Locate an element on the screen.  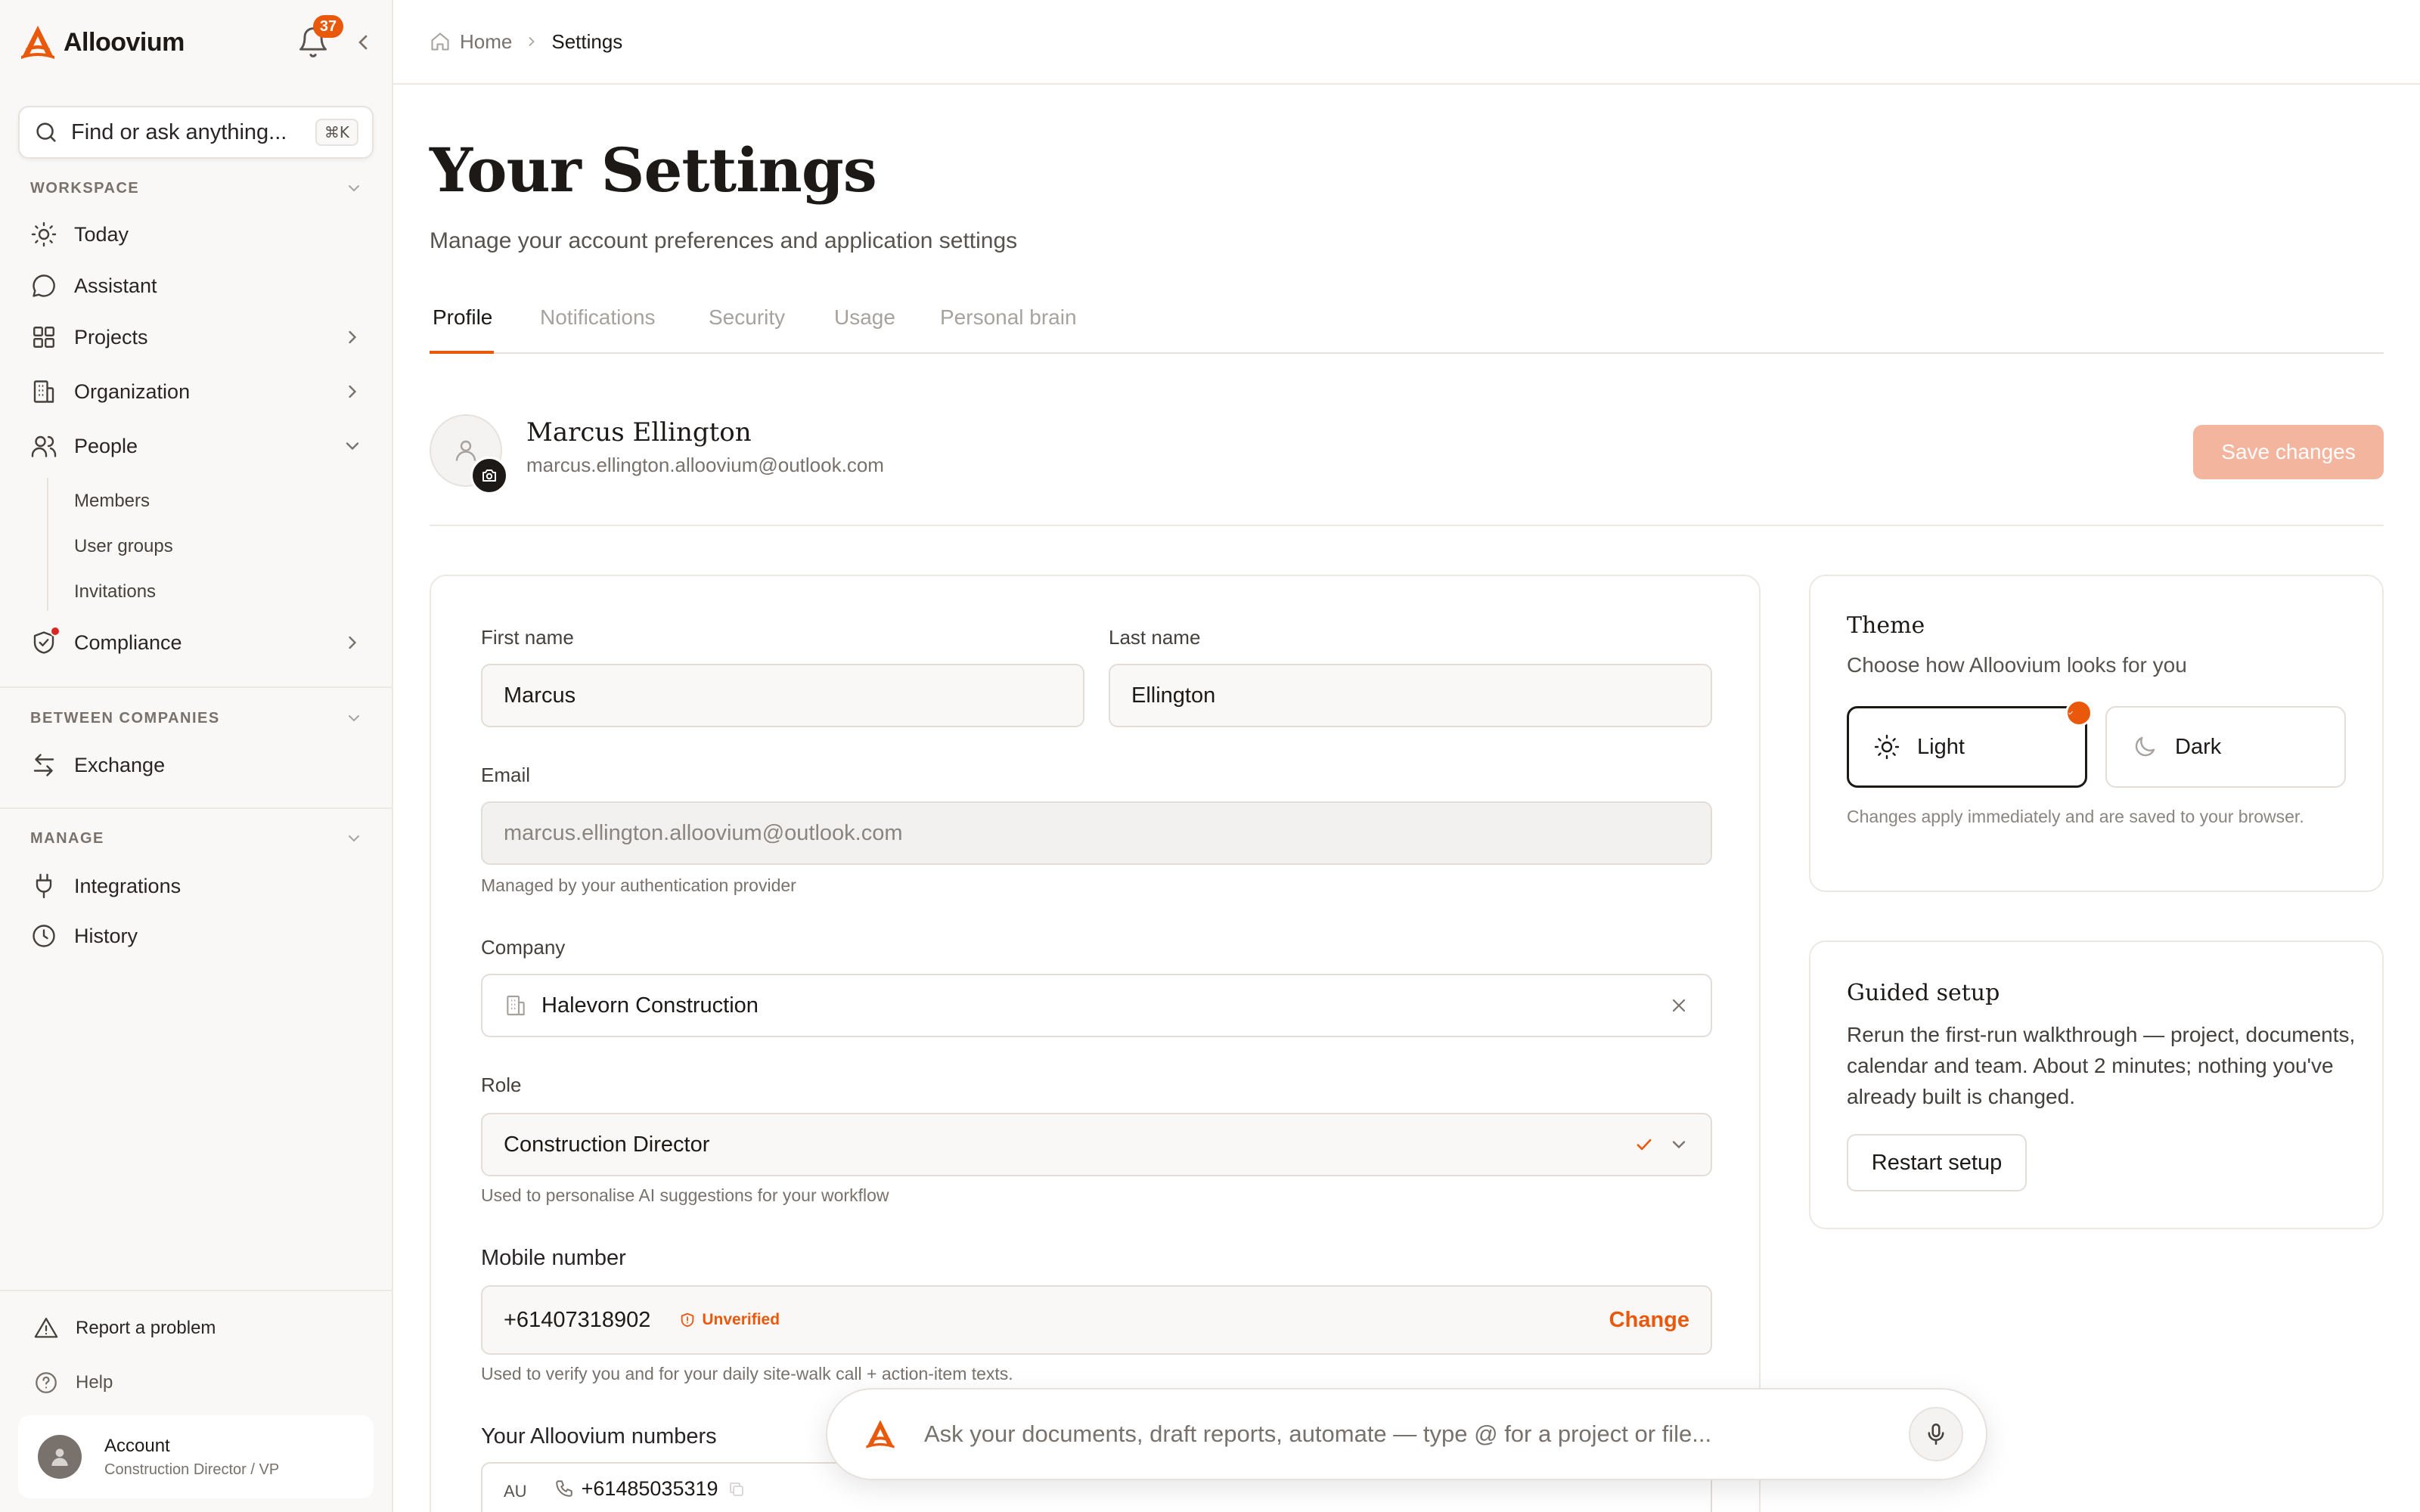
theme-option-dark: Dark is located at coordinates (2225, 747).